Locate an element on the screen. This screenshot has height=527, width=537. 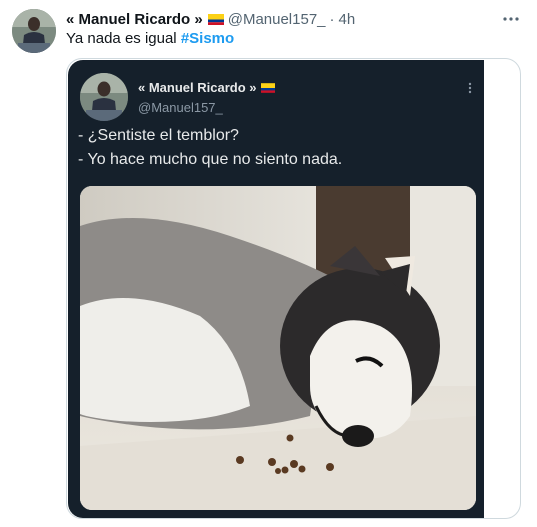
more-horizontal-icon is located at coordinates (511, 19).